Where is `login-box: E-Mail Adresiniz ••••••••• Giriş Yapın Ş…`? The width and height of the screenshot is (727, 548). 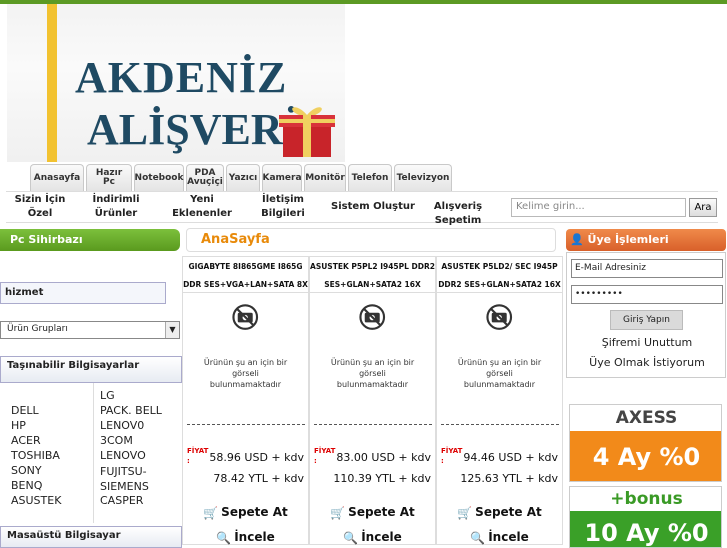
login-box: E-Mail Adresiniz ••••••••• Giriş Yapın Ş… is located at coordinates (646, 315).